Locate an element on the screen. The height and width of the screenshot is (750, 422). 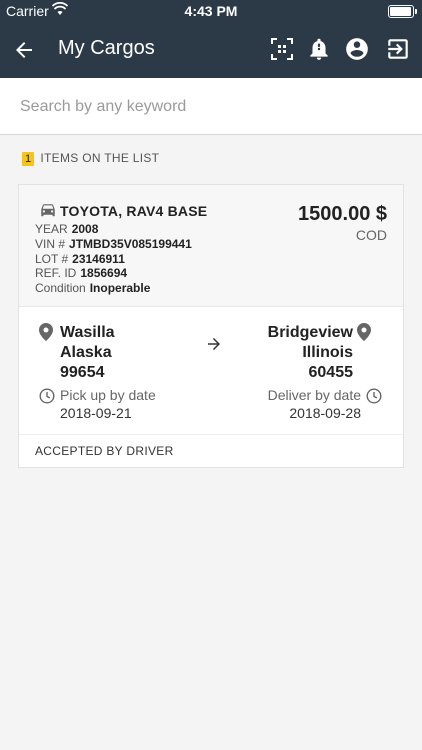
pickup-date: 2018-09-21 is located at coordinates (96, 413).